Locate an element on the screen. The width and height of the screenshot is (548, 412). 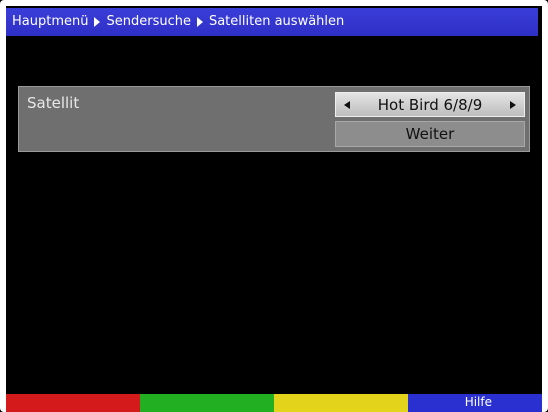
breadcrumb-main-menu: Hauptmenü is located at coordinates (50, 22).